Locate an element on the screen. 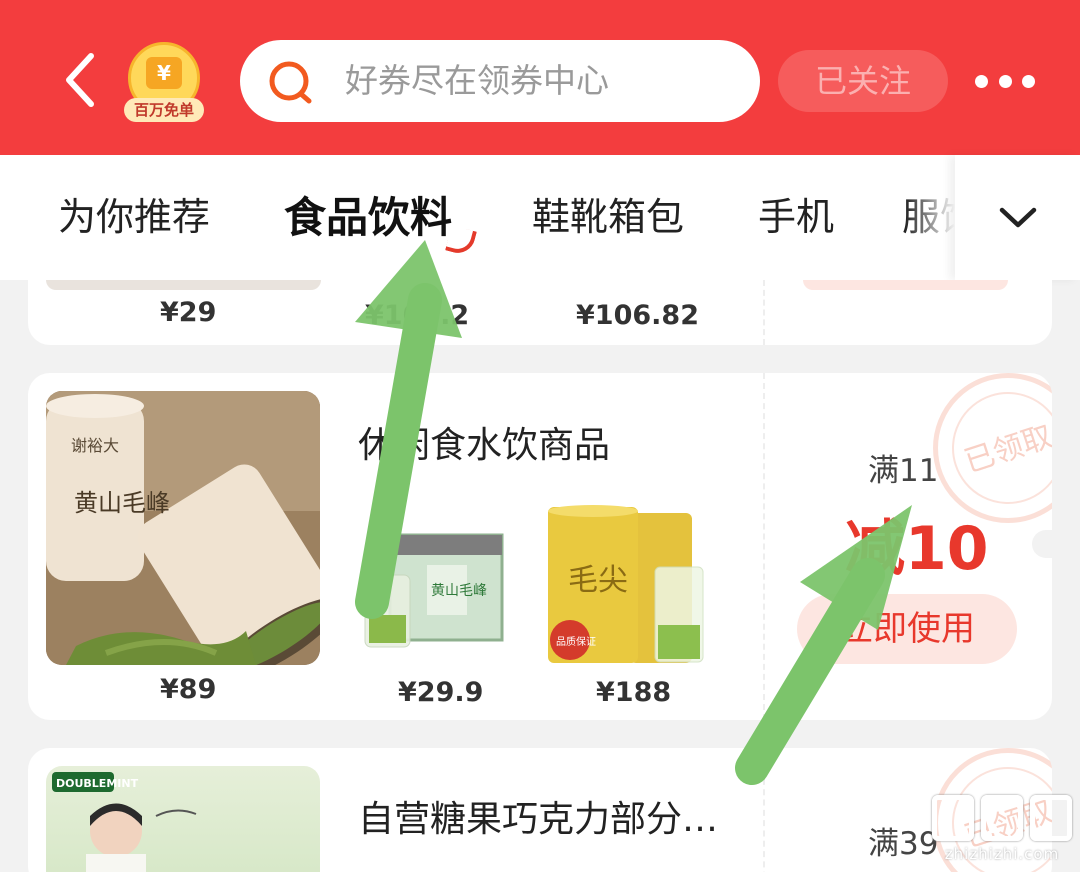  million-free-order-badge: ¥ 百万免单 is located at coordinates (164, 82).